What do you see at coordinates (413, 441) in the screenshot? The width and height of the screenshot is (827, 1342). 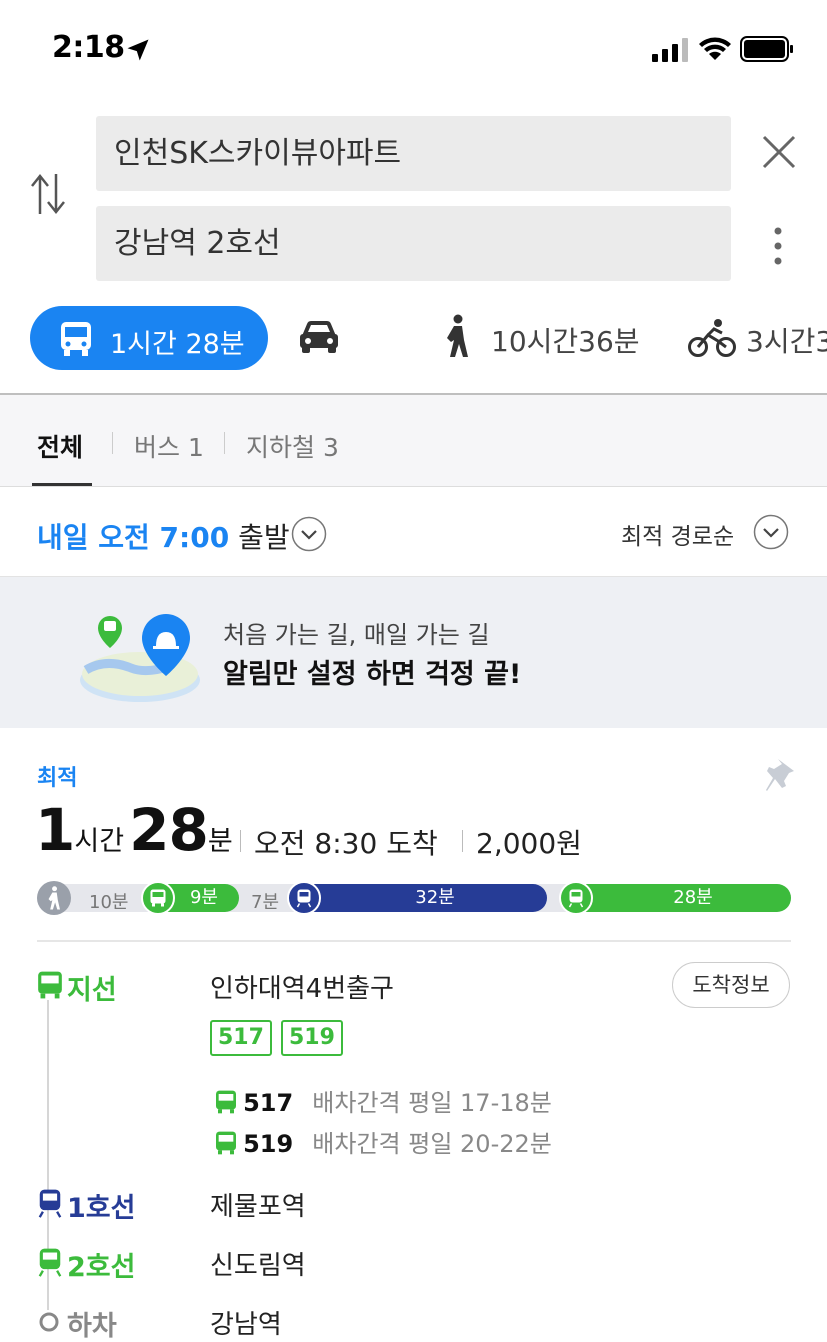 I see `subtab-bar` at bounding box center [413, 441].